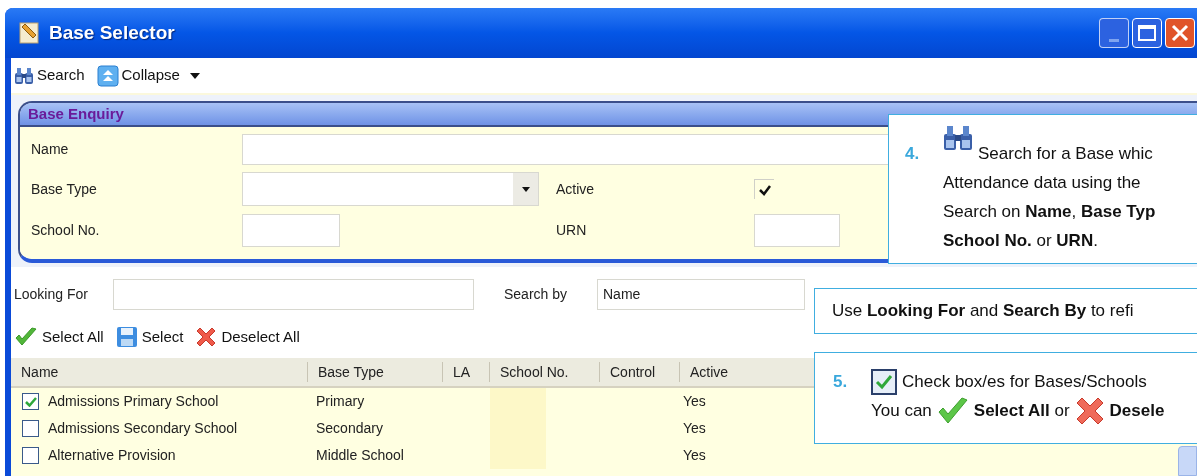 The width and height of the screenshot is (1197, 476). Describe the element at coordinates (149, 337) in the screenshot. I see `select-button: Select` at that location.